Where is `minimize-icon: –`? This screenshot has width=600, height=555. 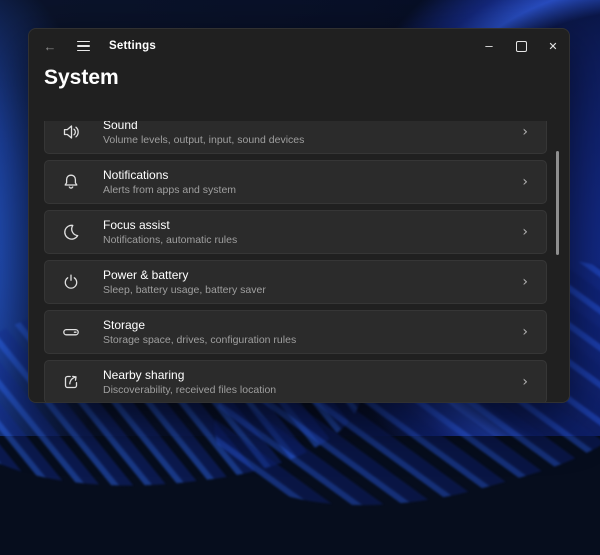 minimize-icon: – is located at coordinates (489, 45).